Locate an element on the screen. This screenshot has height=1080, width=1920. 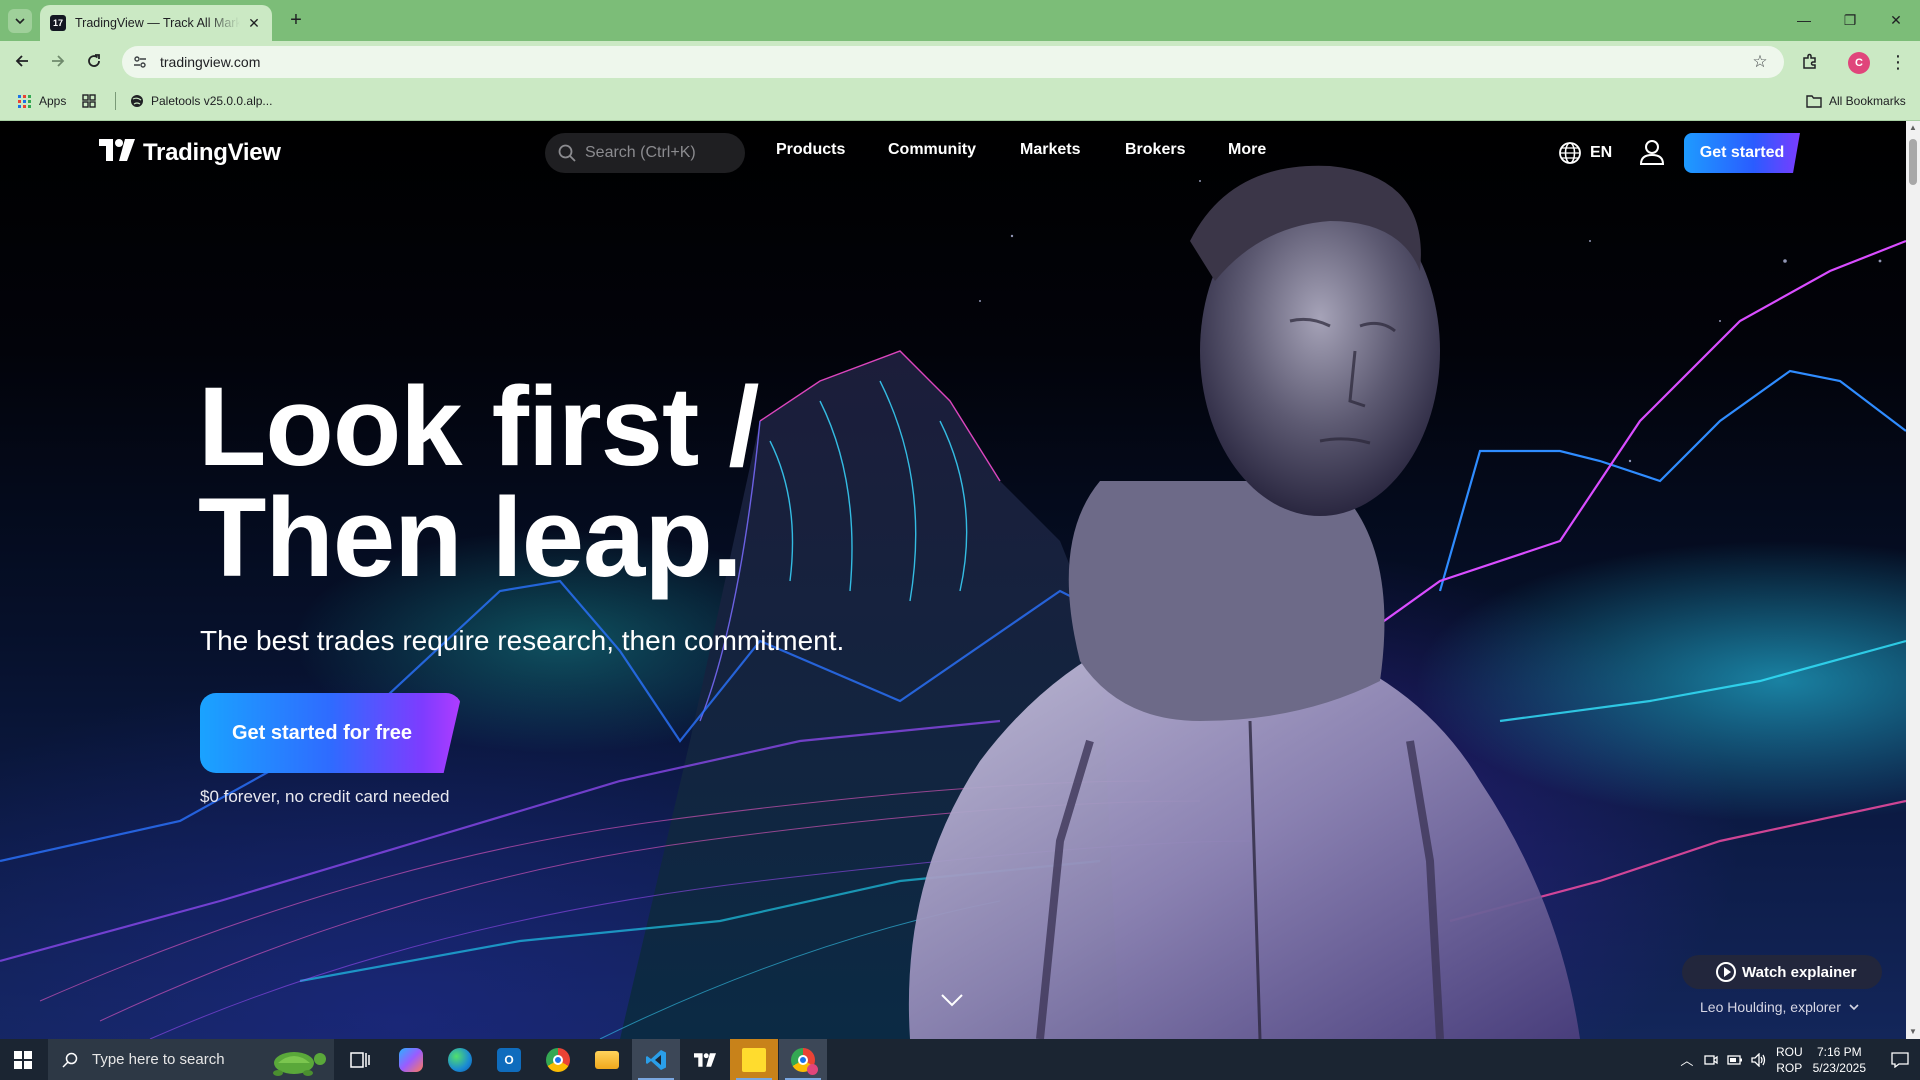
task-view-icon is located at coordinates (360, 1059).